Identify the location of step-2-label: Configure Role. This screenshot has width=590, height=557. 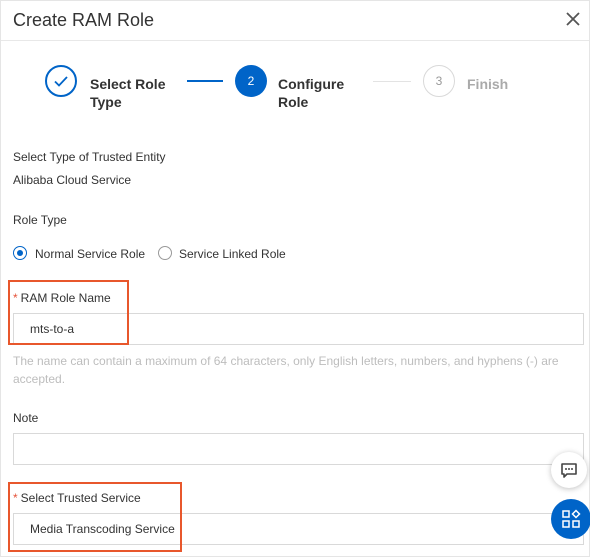
(311, 93).